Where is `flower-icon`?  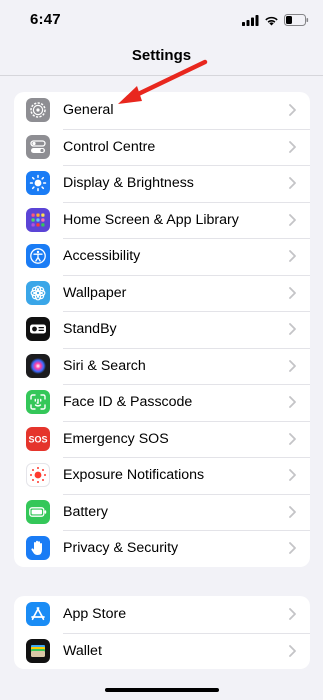
flower-icon is located at coordinates (38, 292).